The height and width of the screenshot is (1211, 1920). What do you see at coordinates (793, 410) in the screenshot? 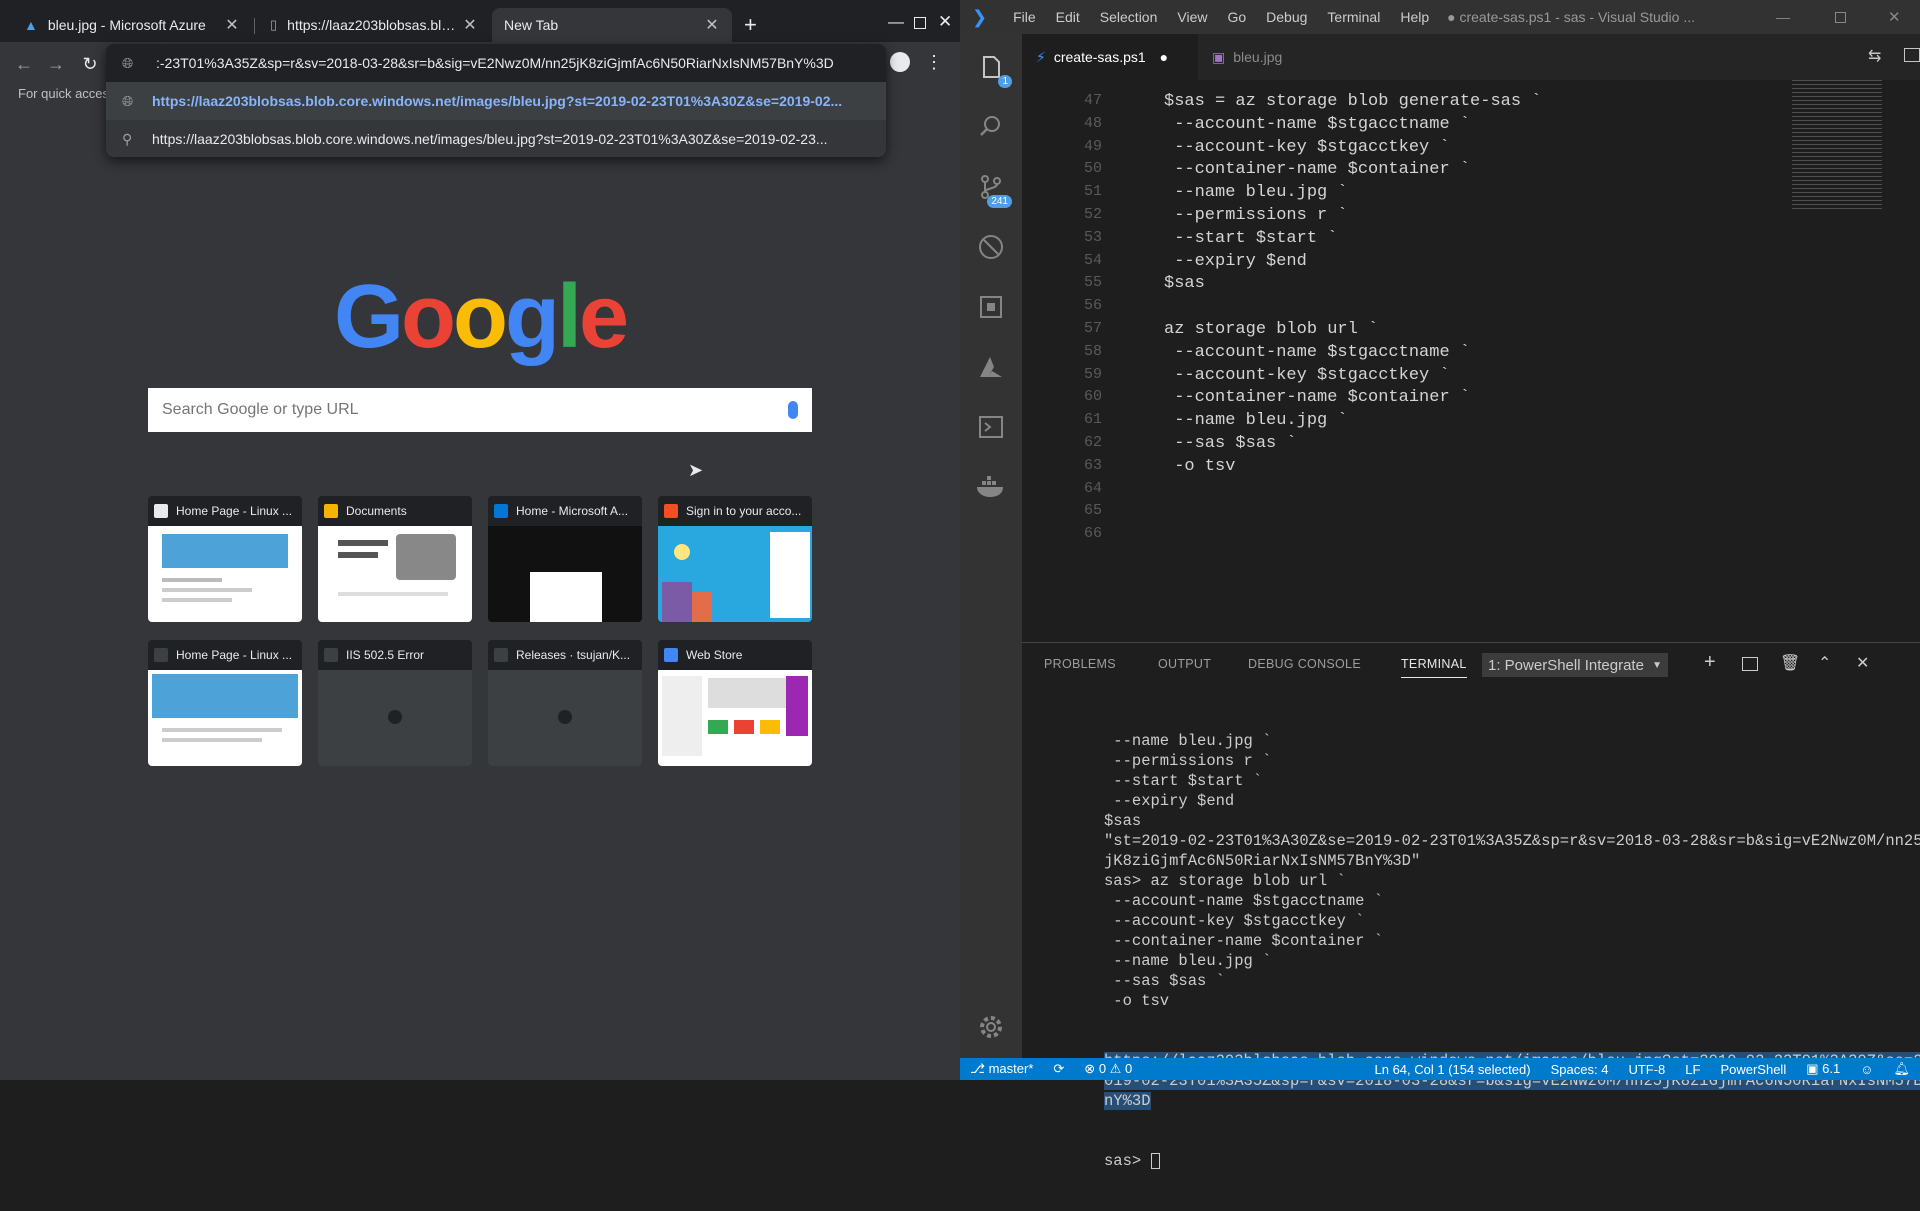
I see `microphone-icon` at bounding box center [793, 410].